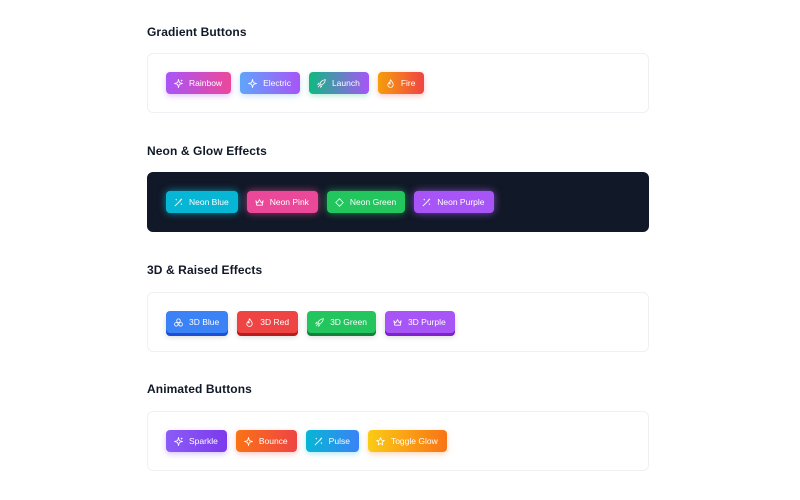  I want to click on toggle-glow-button: Toggle Glow, so click(407, 441).